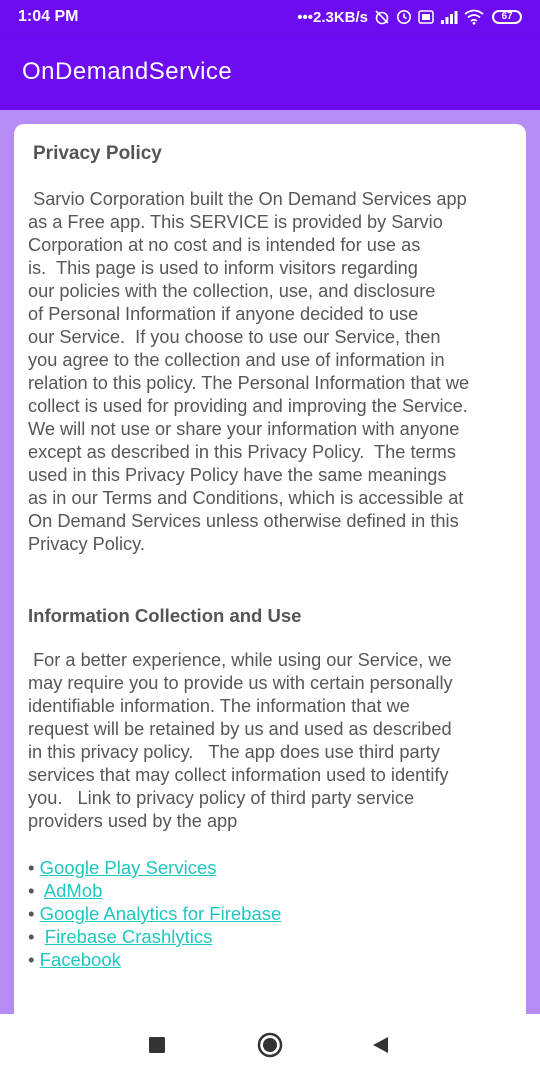 This screenshot has height=1080, width=540. Describe the element at coordinates (270, 936) in the screenshot. I see `list-item: • Firebase Crashlytics` at that location.